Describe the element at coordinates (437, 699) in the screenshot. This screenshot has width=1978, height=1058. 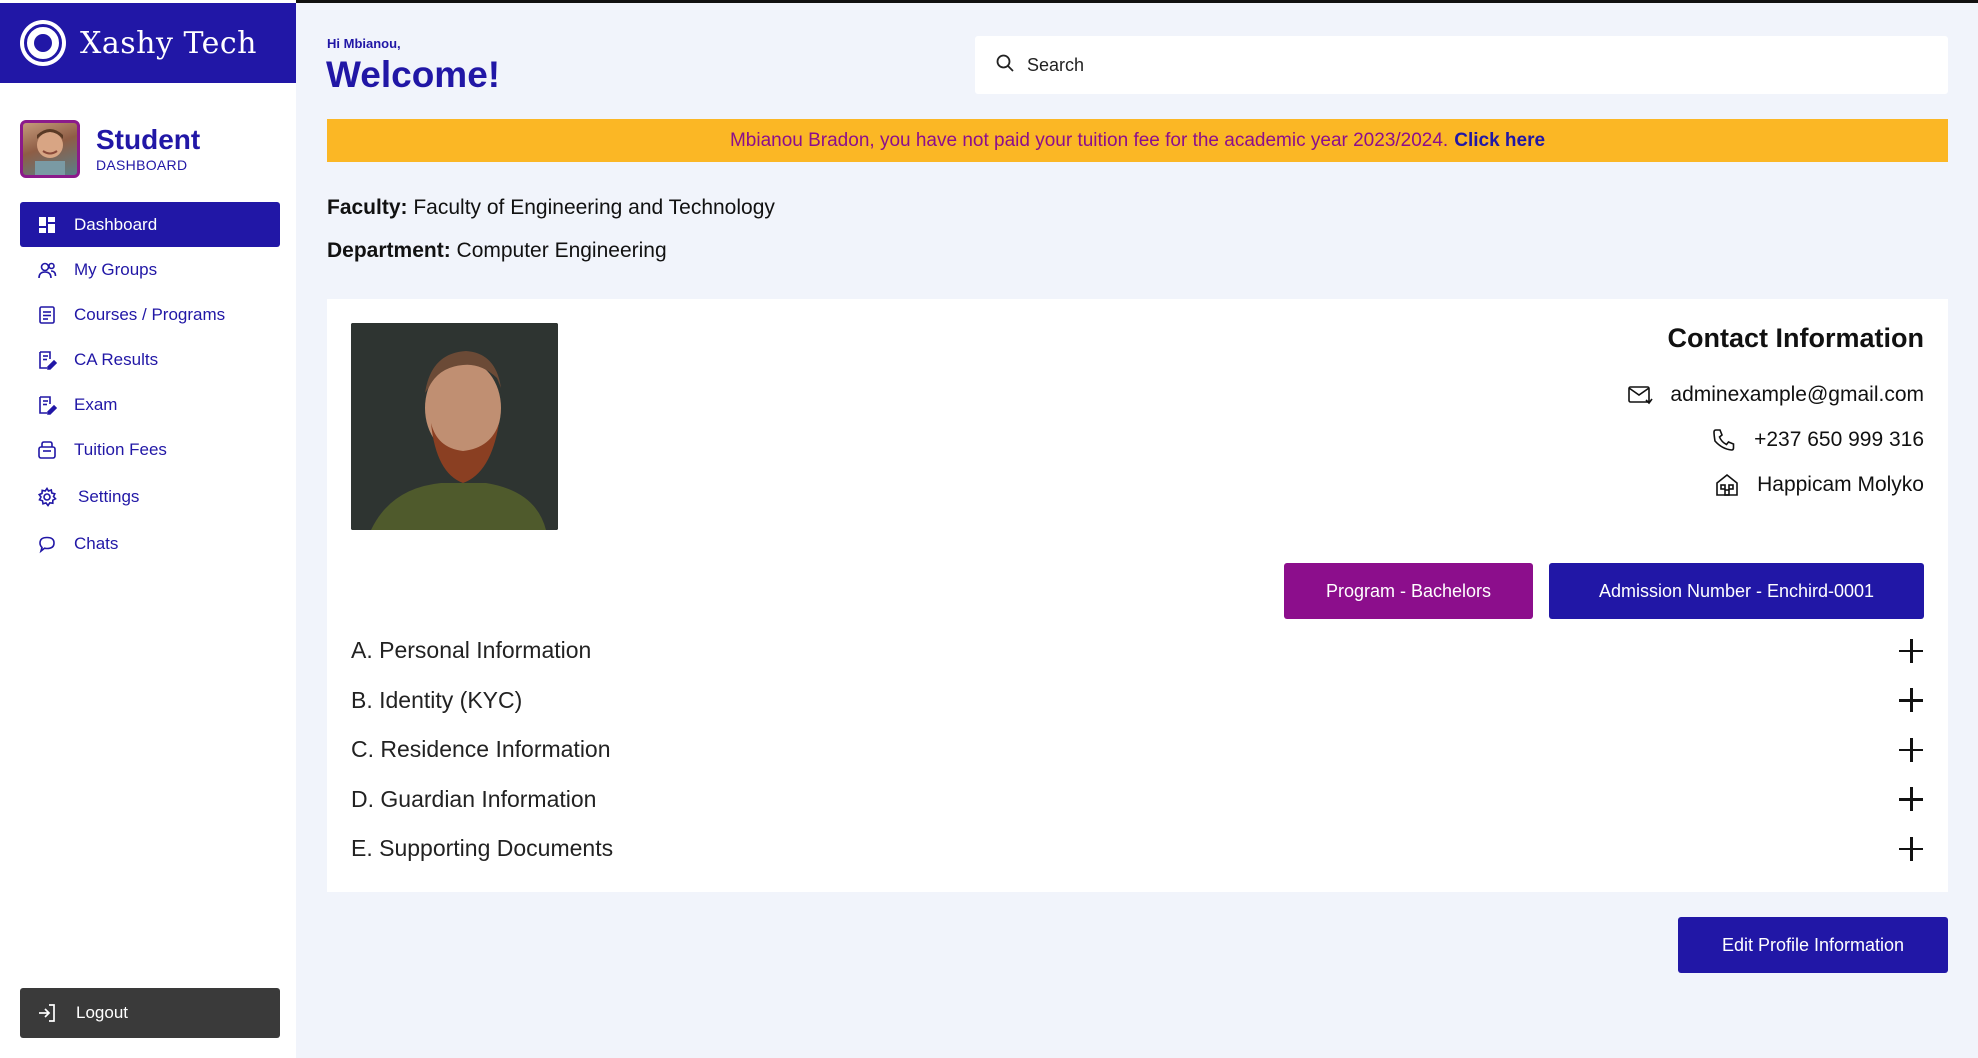
I see `section-title: B. Identity (KYC)` at that location.